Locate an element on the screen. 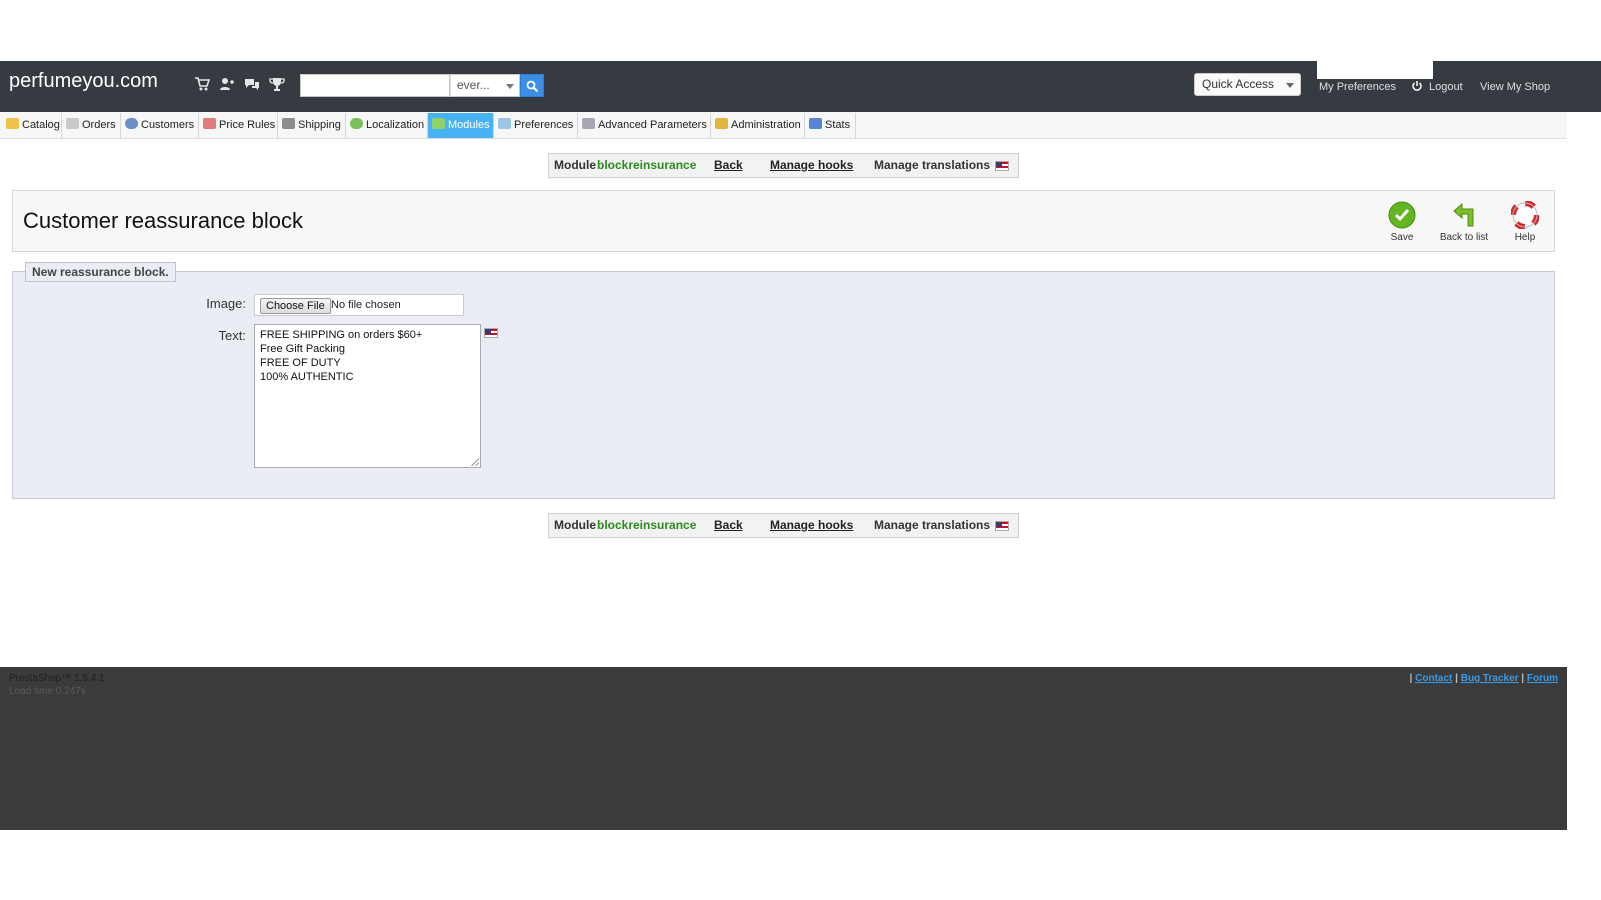  tab-catalog: Catalog is located at coordinates (32, 125).